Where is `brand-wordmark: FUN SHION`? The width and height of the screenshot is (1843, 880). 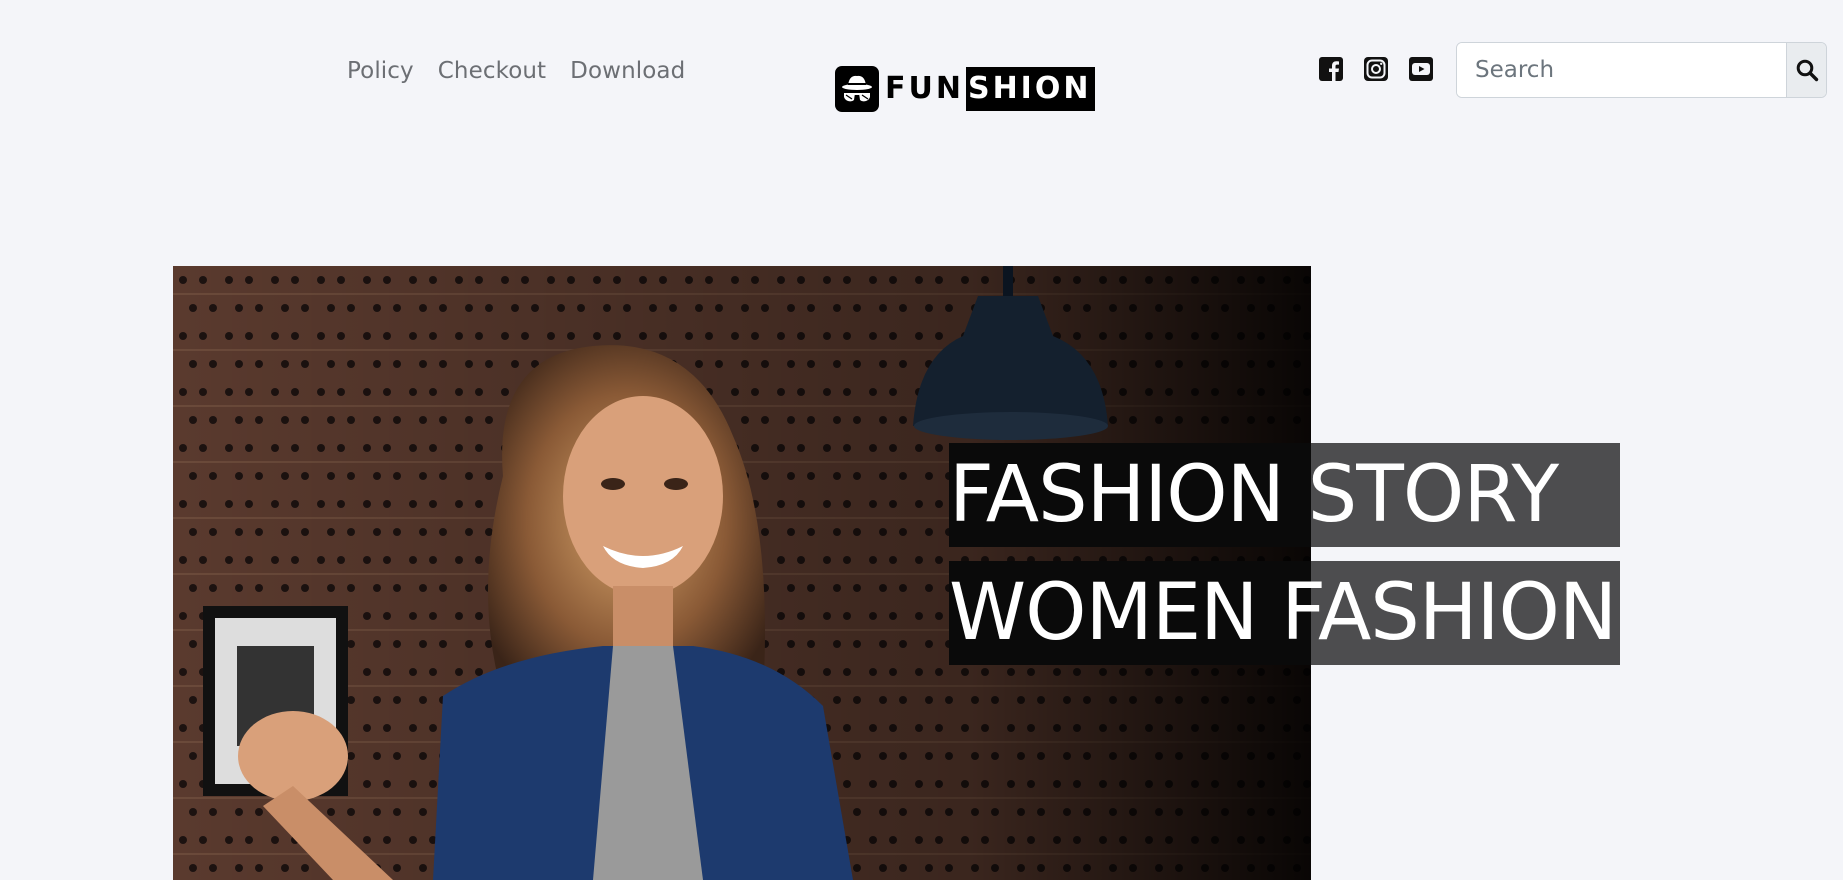
brand-wordmark: FUN SHION is located at coordinates (990, 89).